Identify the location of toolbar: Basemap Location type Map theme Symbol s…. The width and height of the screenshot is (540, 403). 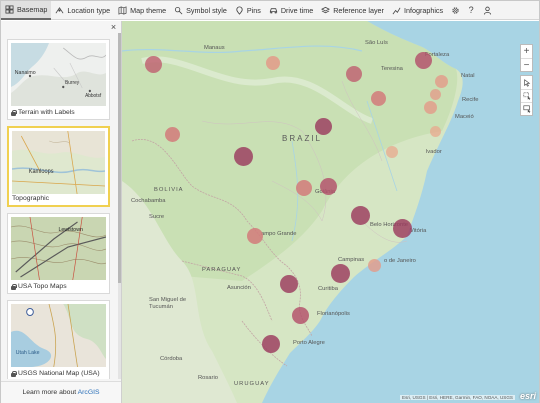
(270, 10).